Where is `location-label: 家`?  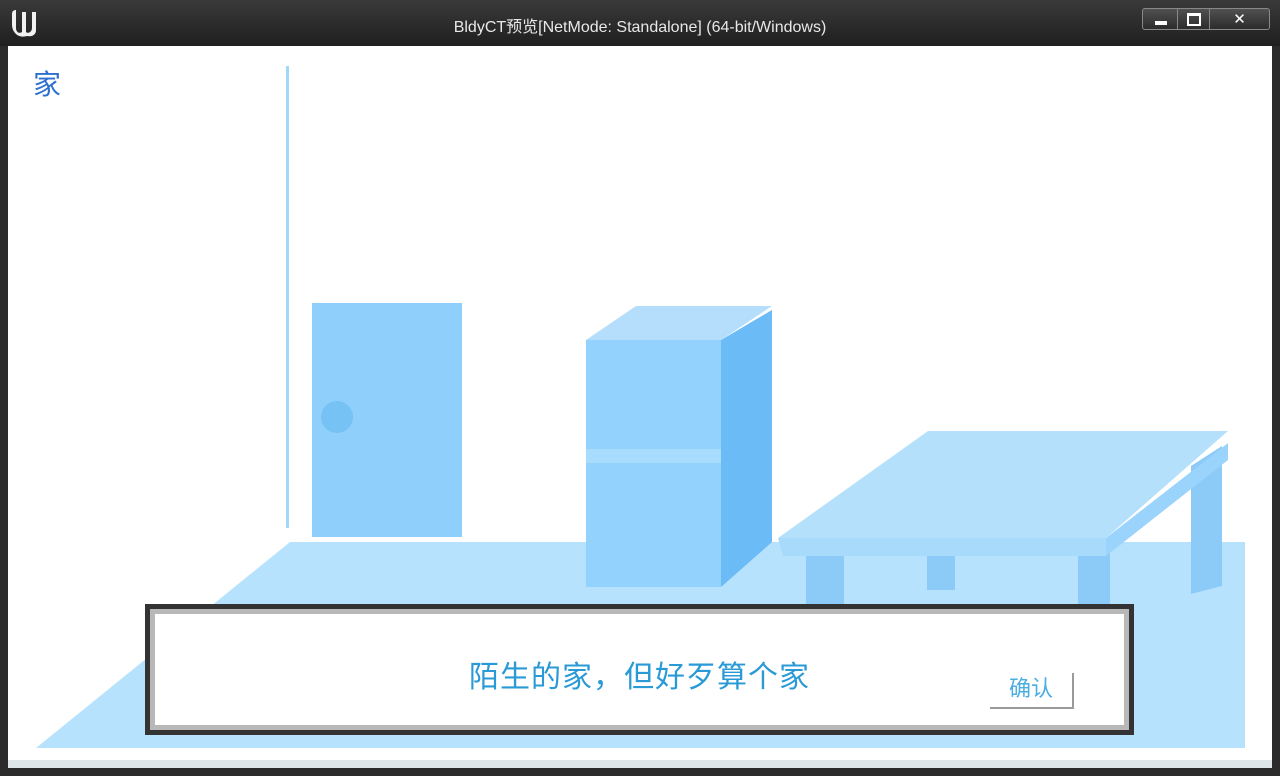
location-label: 家 is located at coordinates (47, 84).